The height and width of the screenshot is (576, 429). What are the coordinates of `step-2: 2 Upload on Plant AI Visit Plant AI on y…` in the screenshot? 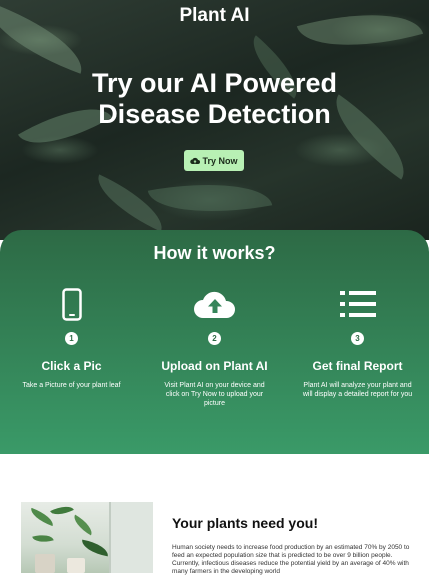 It's located at (214, 347).